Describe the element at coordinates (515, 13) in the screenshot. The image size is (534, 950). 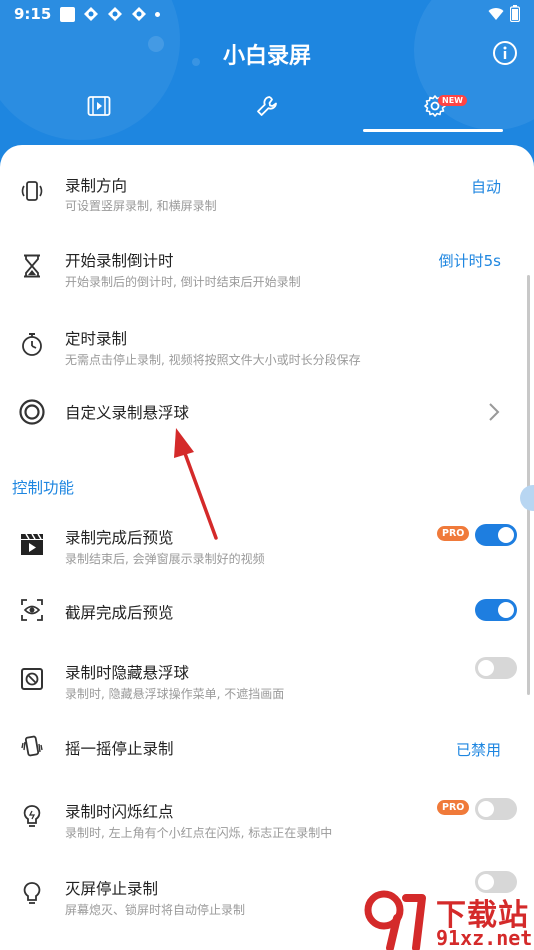
I see `battery-icon` at that location.